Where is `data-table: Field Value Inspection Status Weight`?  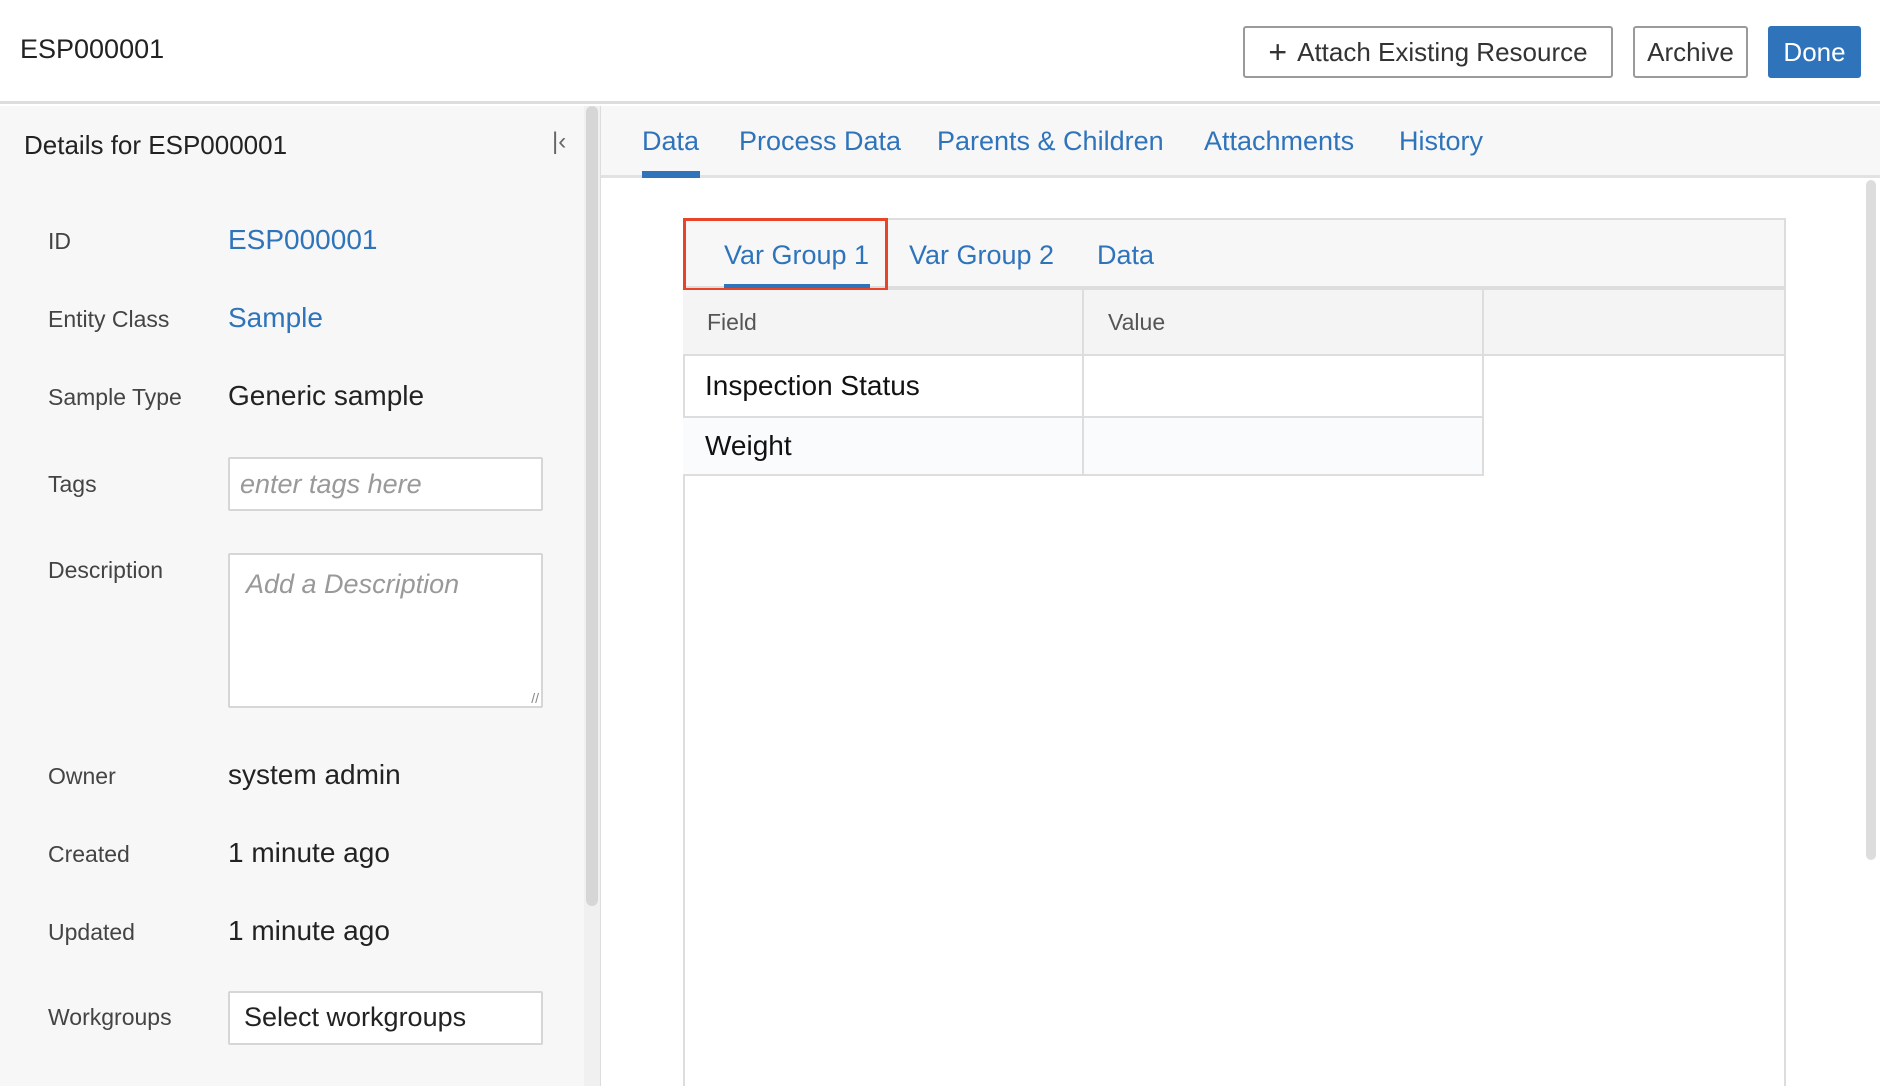
data-table: Field Value Inspection Status Weight is located at coordinates (1233, 383).